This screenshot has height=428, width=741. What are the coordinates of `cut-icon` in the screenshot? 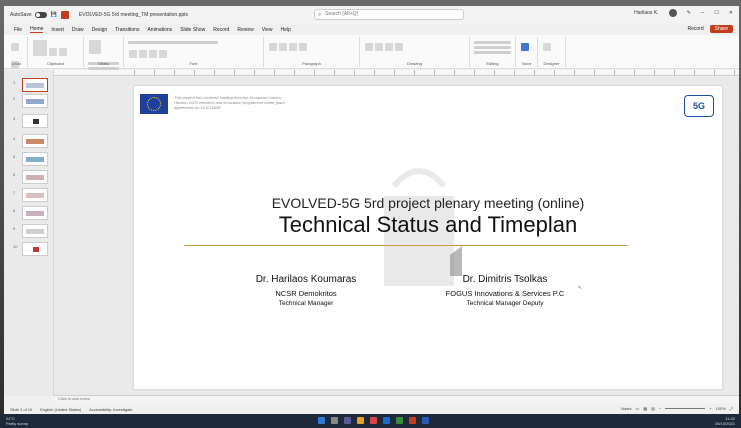 It's located at (53, 52).